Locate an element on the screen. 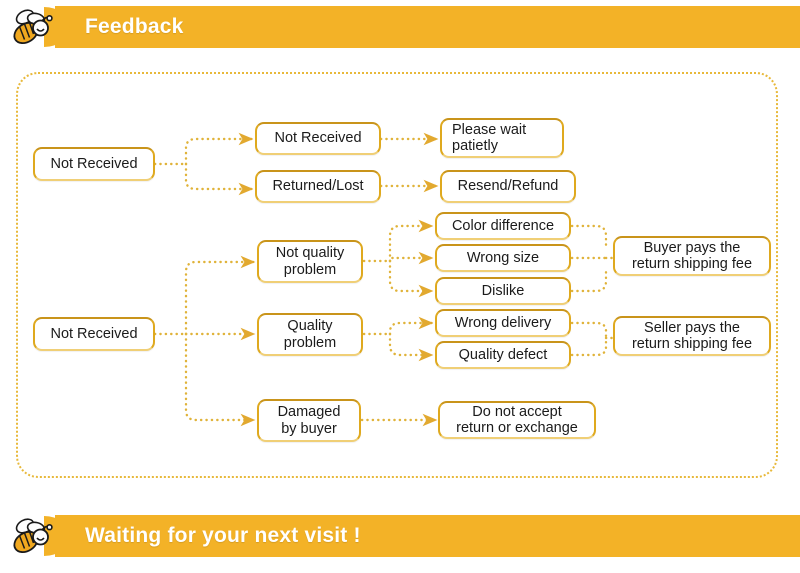 This screenshot has width=800, height=573. header-banner: Feedback is located at coordinates (400, 27).